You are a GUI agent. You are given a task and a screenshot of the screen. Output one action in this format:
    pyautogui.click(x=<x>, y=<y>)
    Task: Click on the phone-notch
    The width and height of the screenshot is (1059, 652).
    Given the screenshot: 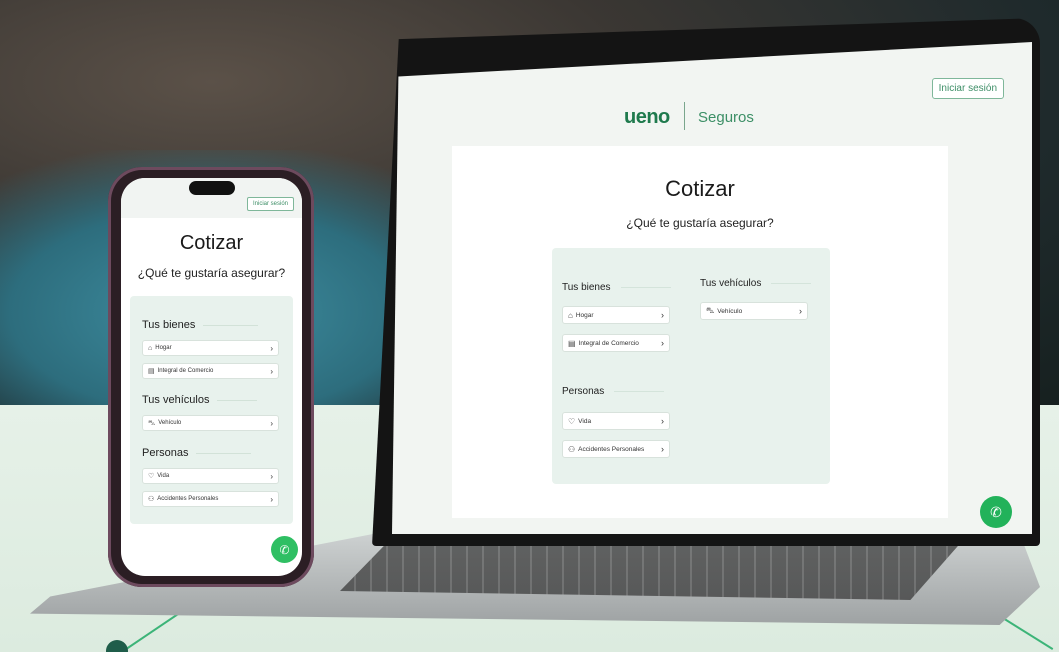 What is the action you would take?
    pyautogui.click(x=212, y=188)
    